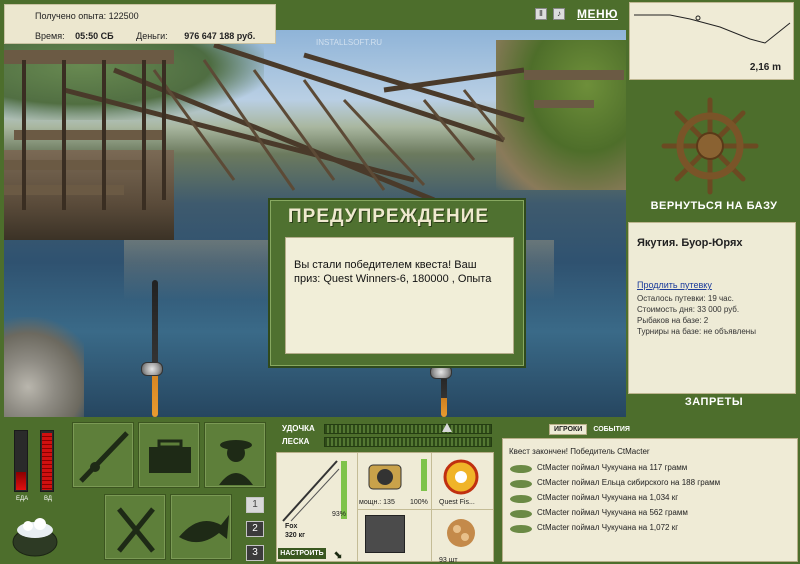 The width and height of the screenshot is (800, 564). I want to click on event-item: CtMacter поймал Чукучана на 1,072 кг, so click(608, 527).